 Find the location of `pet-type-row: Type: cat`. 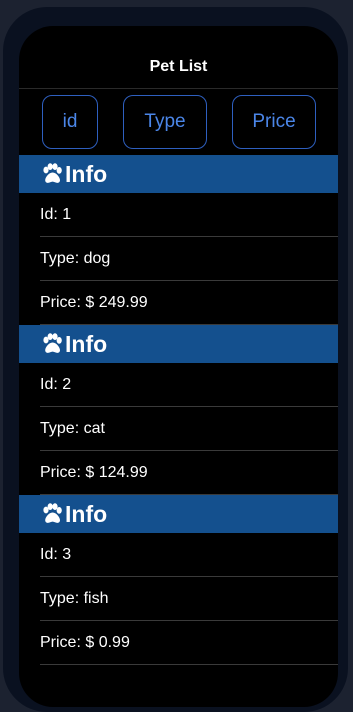

pet-type-row: Type: cat is located at coordinates (189, 429).